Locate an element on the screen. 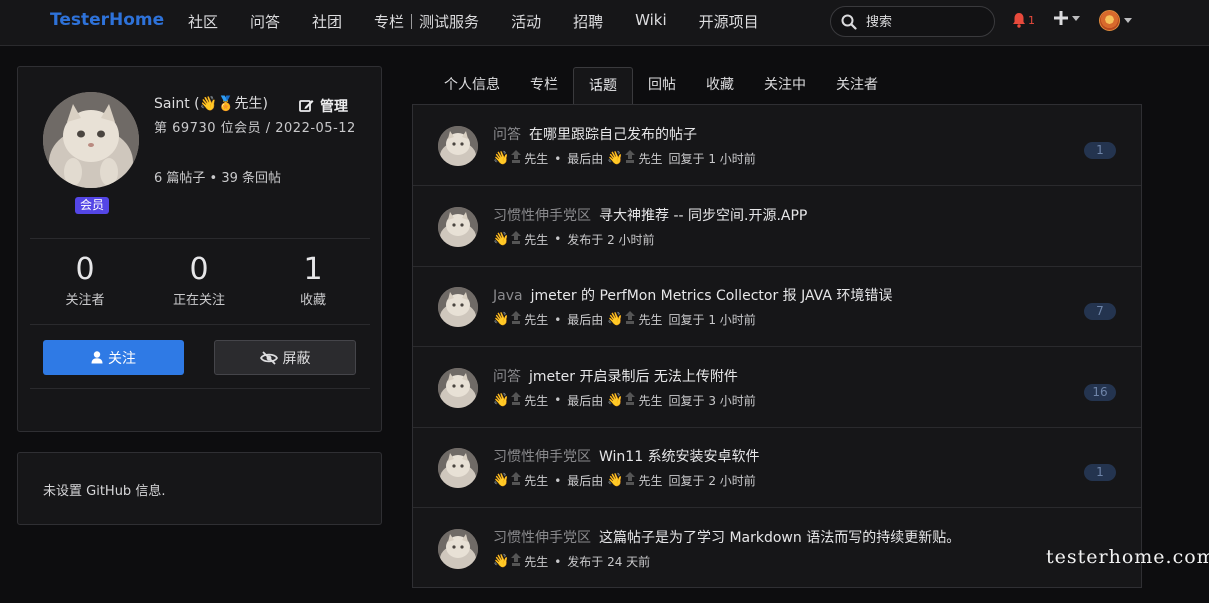  nav-link-community: 社区 is located at coordinates (203, 21).